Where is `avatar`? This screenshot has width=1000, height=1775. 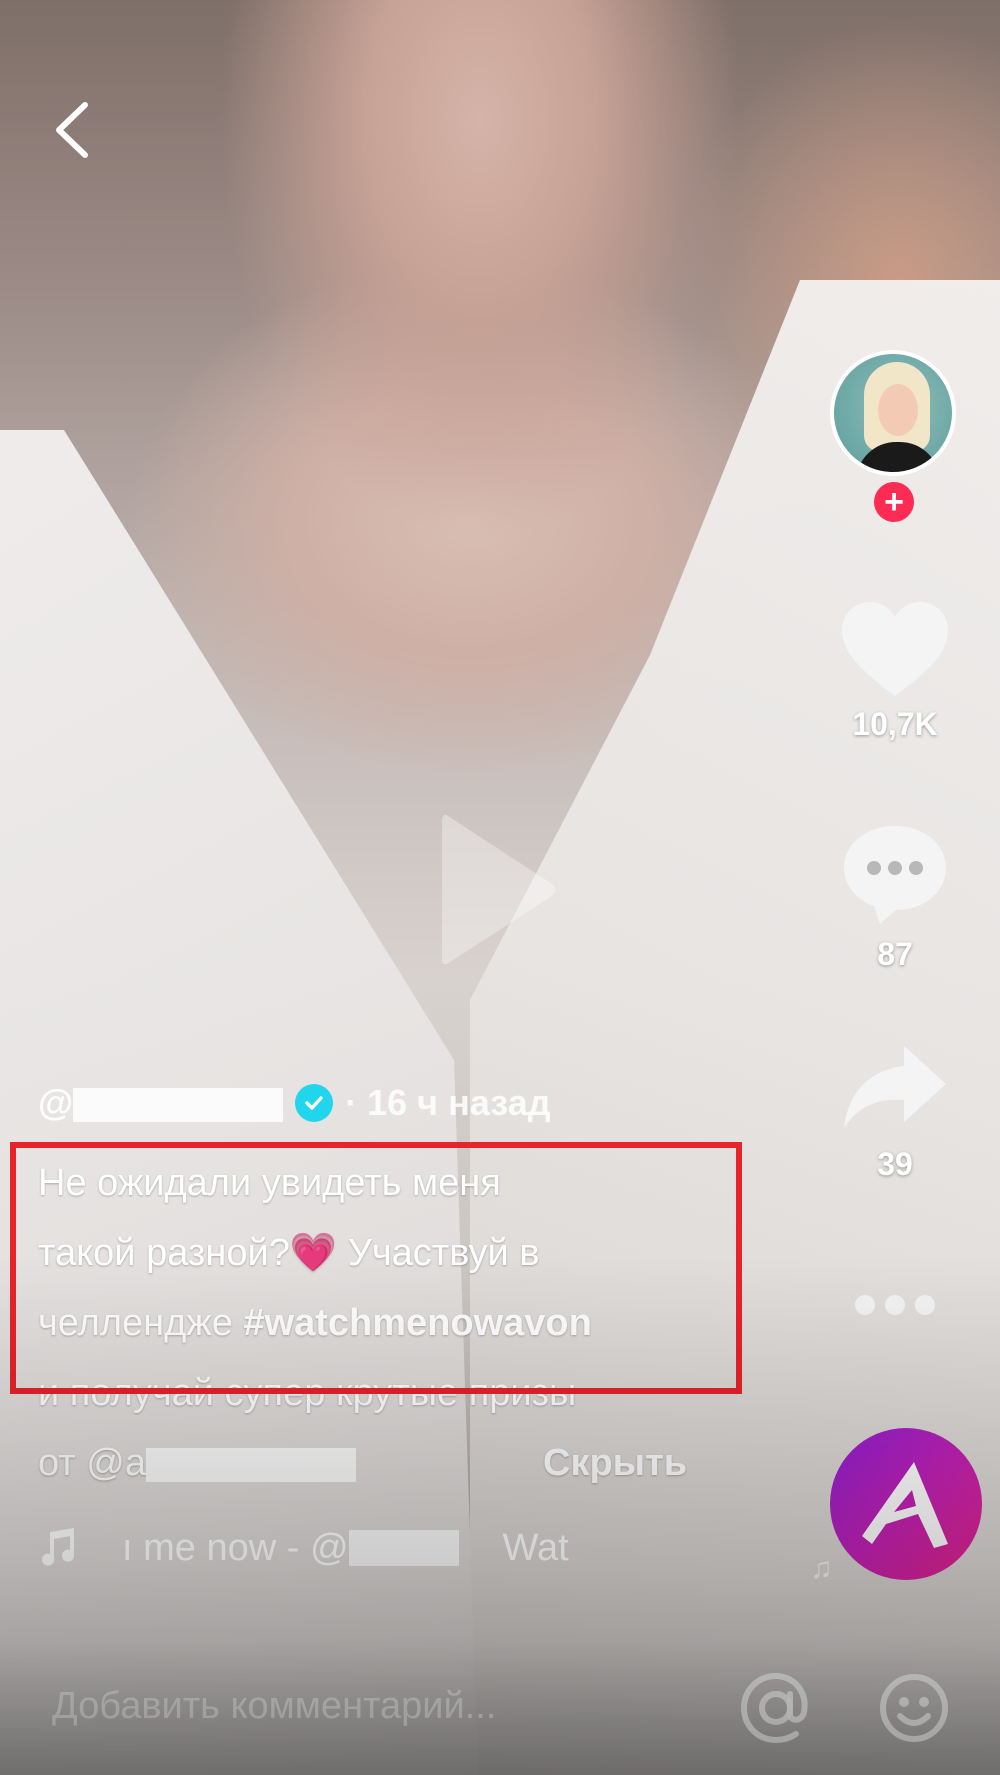
avatar is located at coordinates (893, 413).